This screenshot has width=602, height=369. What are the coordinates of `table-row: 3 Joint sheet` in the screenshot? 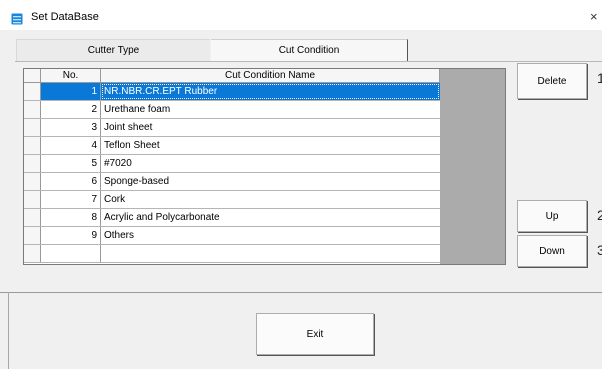 It's located at (232, 128).